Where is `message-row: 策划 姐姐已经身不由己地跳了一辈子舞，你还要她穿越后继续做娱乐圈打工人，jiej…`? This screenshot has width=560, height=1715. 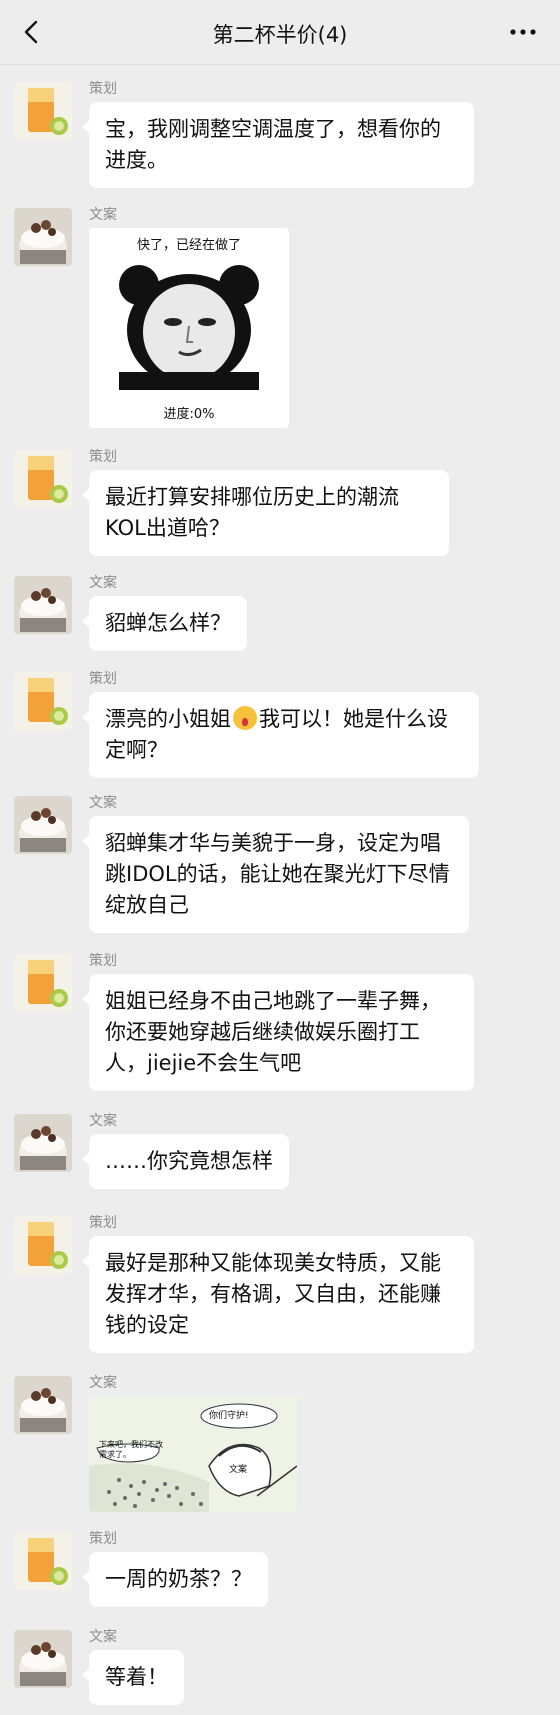 message-row: 策划 姐姐已经身不由己地跳了一辈子舞，你还要她穿越后继续做娱乐圈打工人，jiej… is located at coordinates (280, 1021).